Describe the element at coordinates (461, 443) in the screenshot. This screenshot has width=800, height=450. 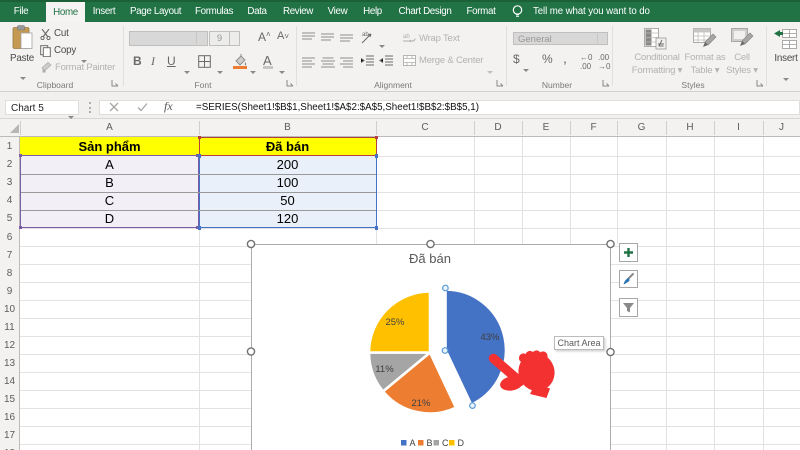
I see `svg-text: D` at that location.